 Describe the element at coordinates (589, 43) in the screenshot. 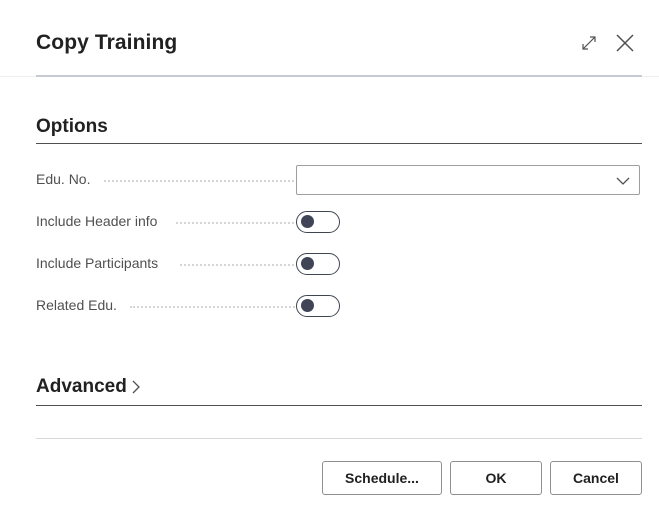

I see `expand-icon` at that location.